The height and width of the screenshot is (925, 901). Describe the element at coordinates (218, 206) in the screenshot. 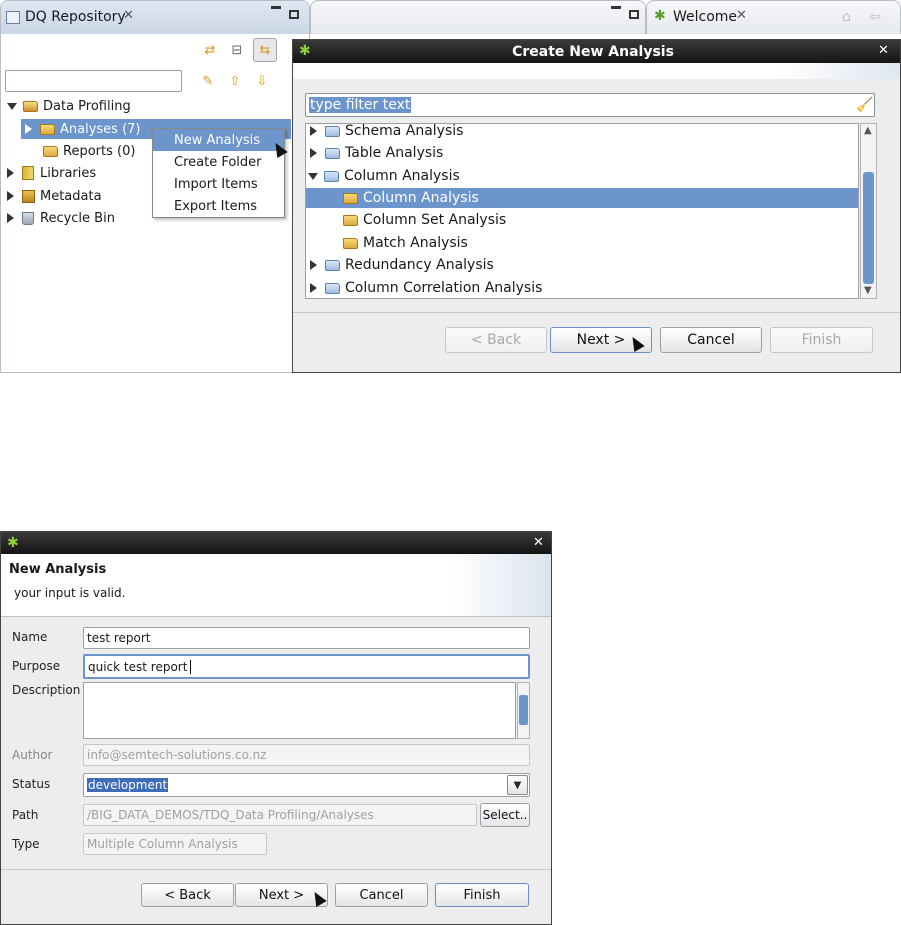

I see `menu-item-export-items: Export Items` at that location.